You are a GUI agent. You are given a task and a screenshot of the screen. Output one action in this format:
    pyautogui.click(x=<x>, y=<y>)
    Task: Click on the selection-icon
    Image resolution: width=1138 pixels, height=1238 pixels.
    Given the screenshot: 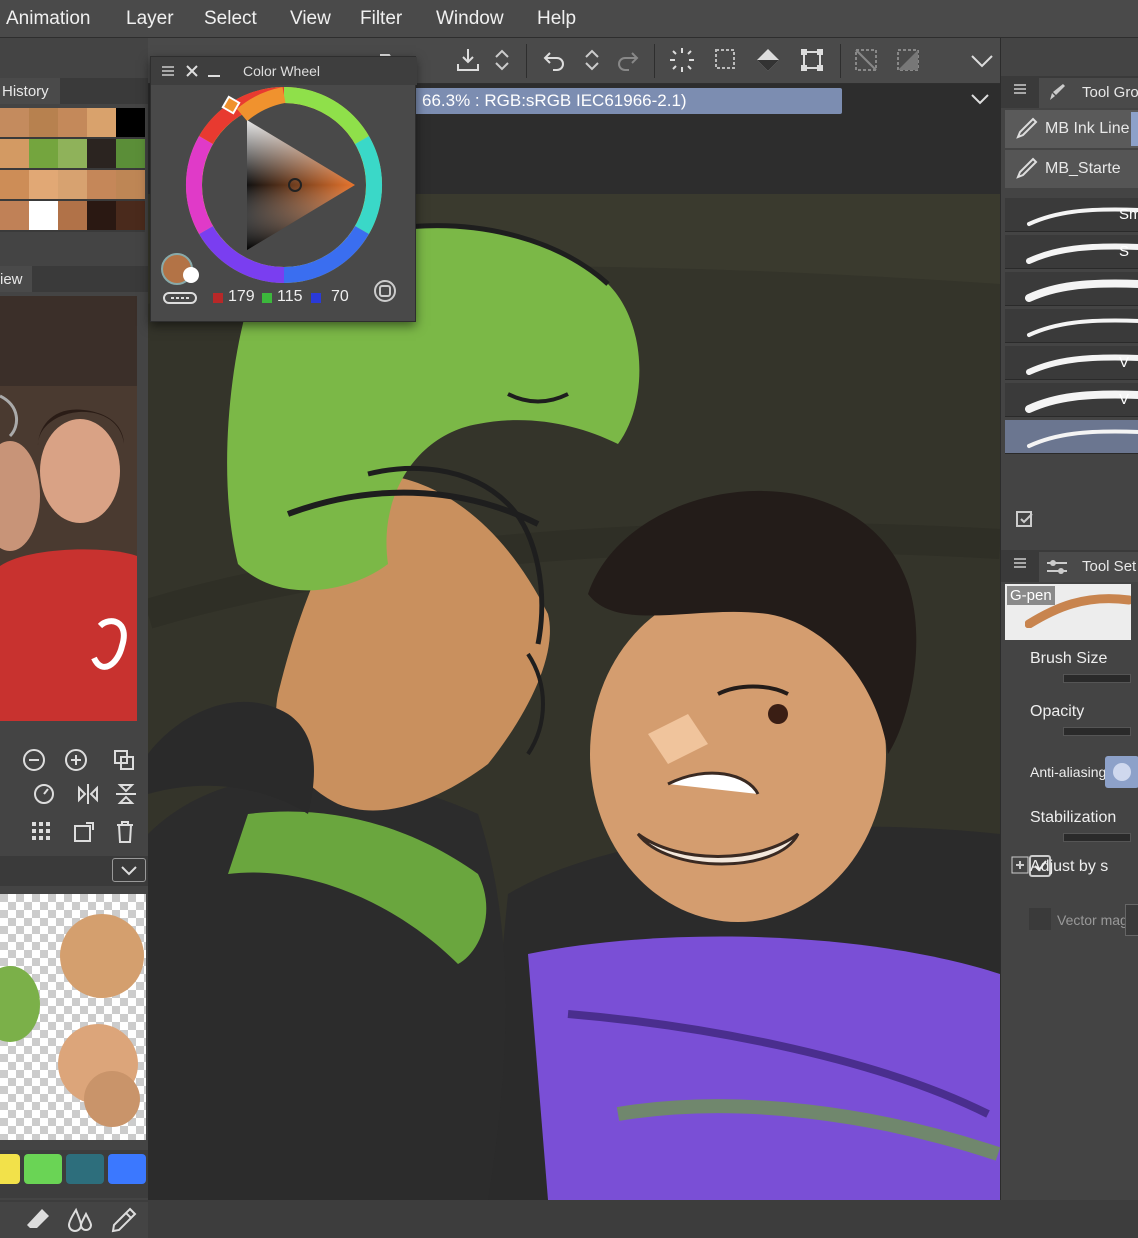 What is the action you would take?
    pyautogui.click(x=726, y=60)
    